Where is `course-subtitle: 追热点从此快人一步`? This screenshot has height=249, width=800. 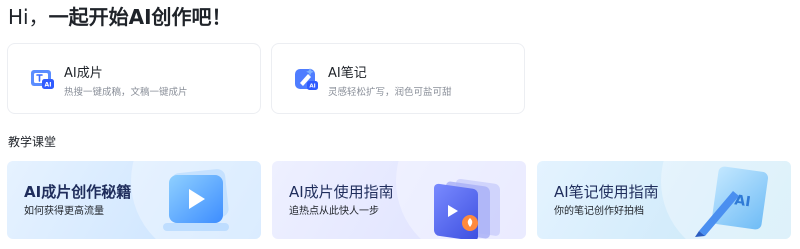 course-subtitle: 追热点从此快人一步 is located at coordinates (334, 211).